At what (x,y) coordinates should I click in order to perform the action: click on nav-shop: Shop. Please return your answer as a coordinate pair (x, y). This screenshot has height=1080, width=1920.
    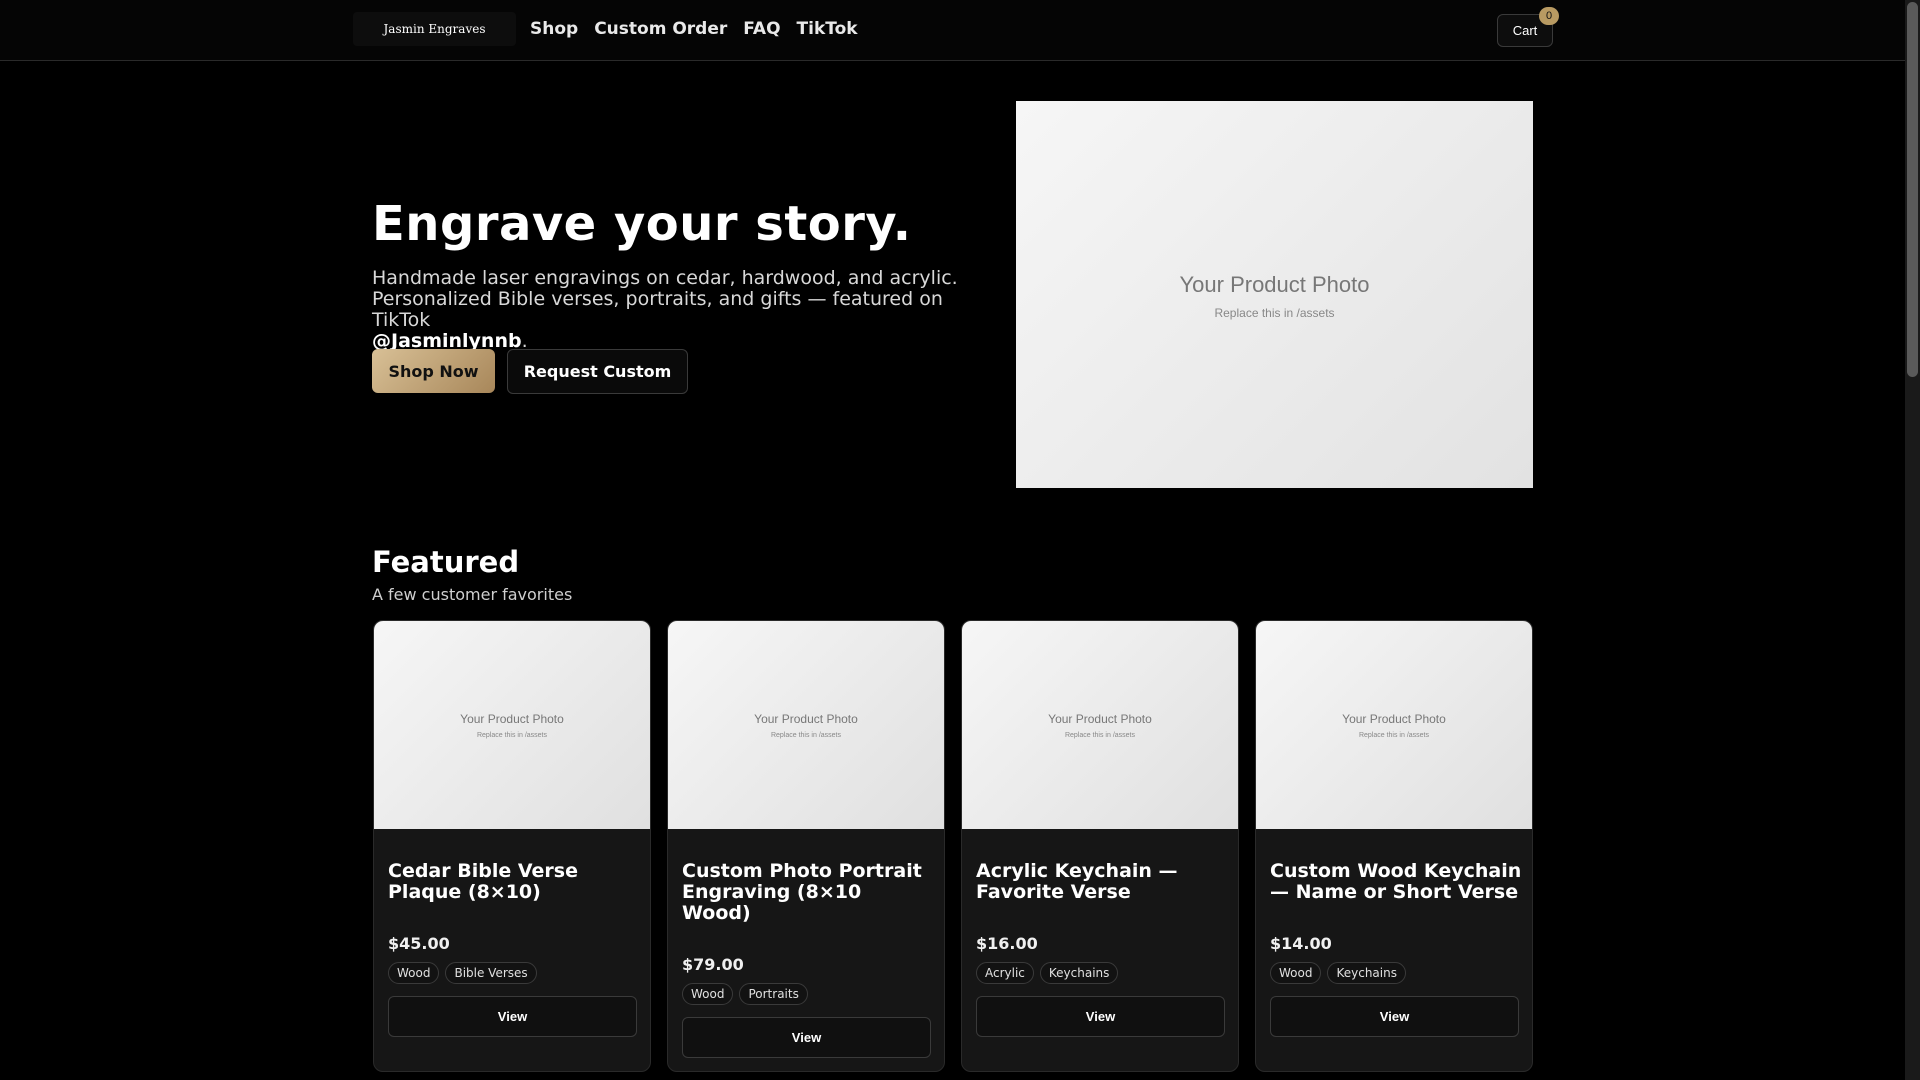
    Looking at the image, I should click on (554, 29).